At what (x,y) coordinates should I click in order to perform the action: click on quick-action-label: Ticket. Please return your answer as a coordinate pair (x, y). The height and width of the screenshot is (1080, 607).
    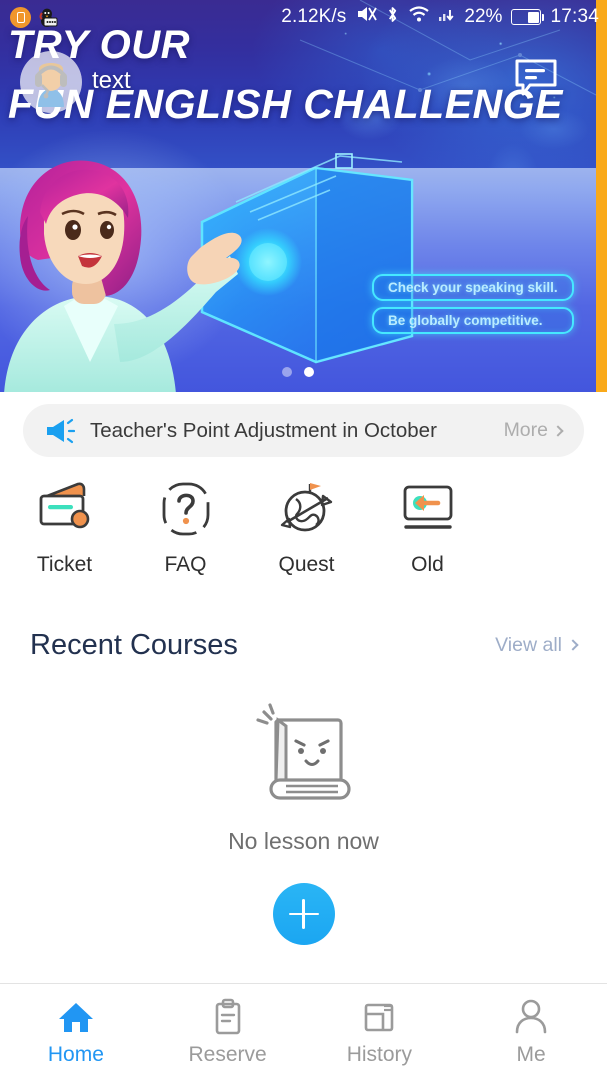
    Looking at the image, I should click on (64, 564).